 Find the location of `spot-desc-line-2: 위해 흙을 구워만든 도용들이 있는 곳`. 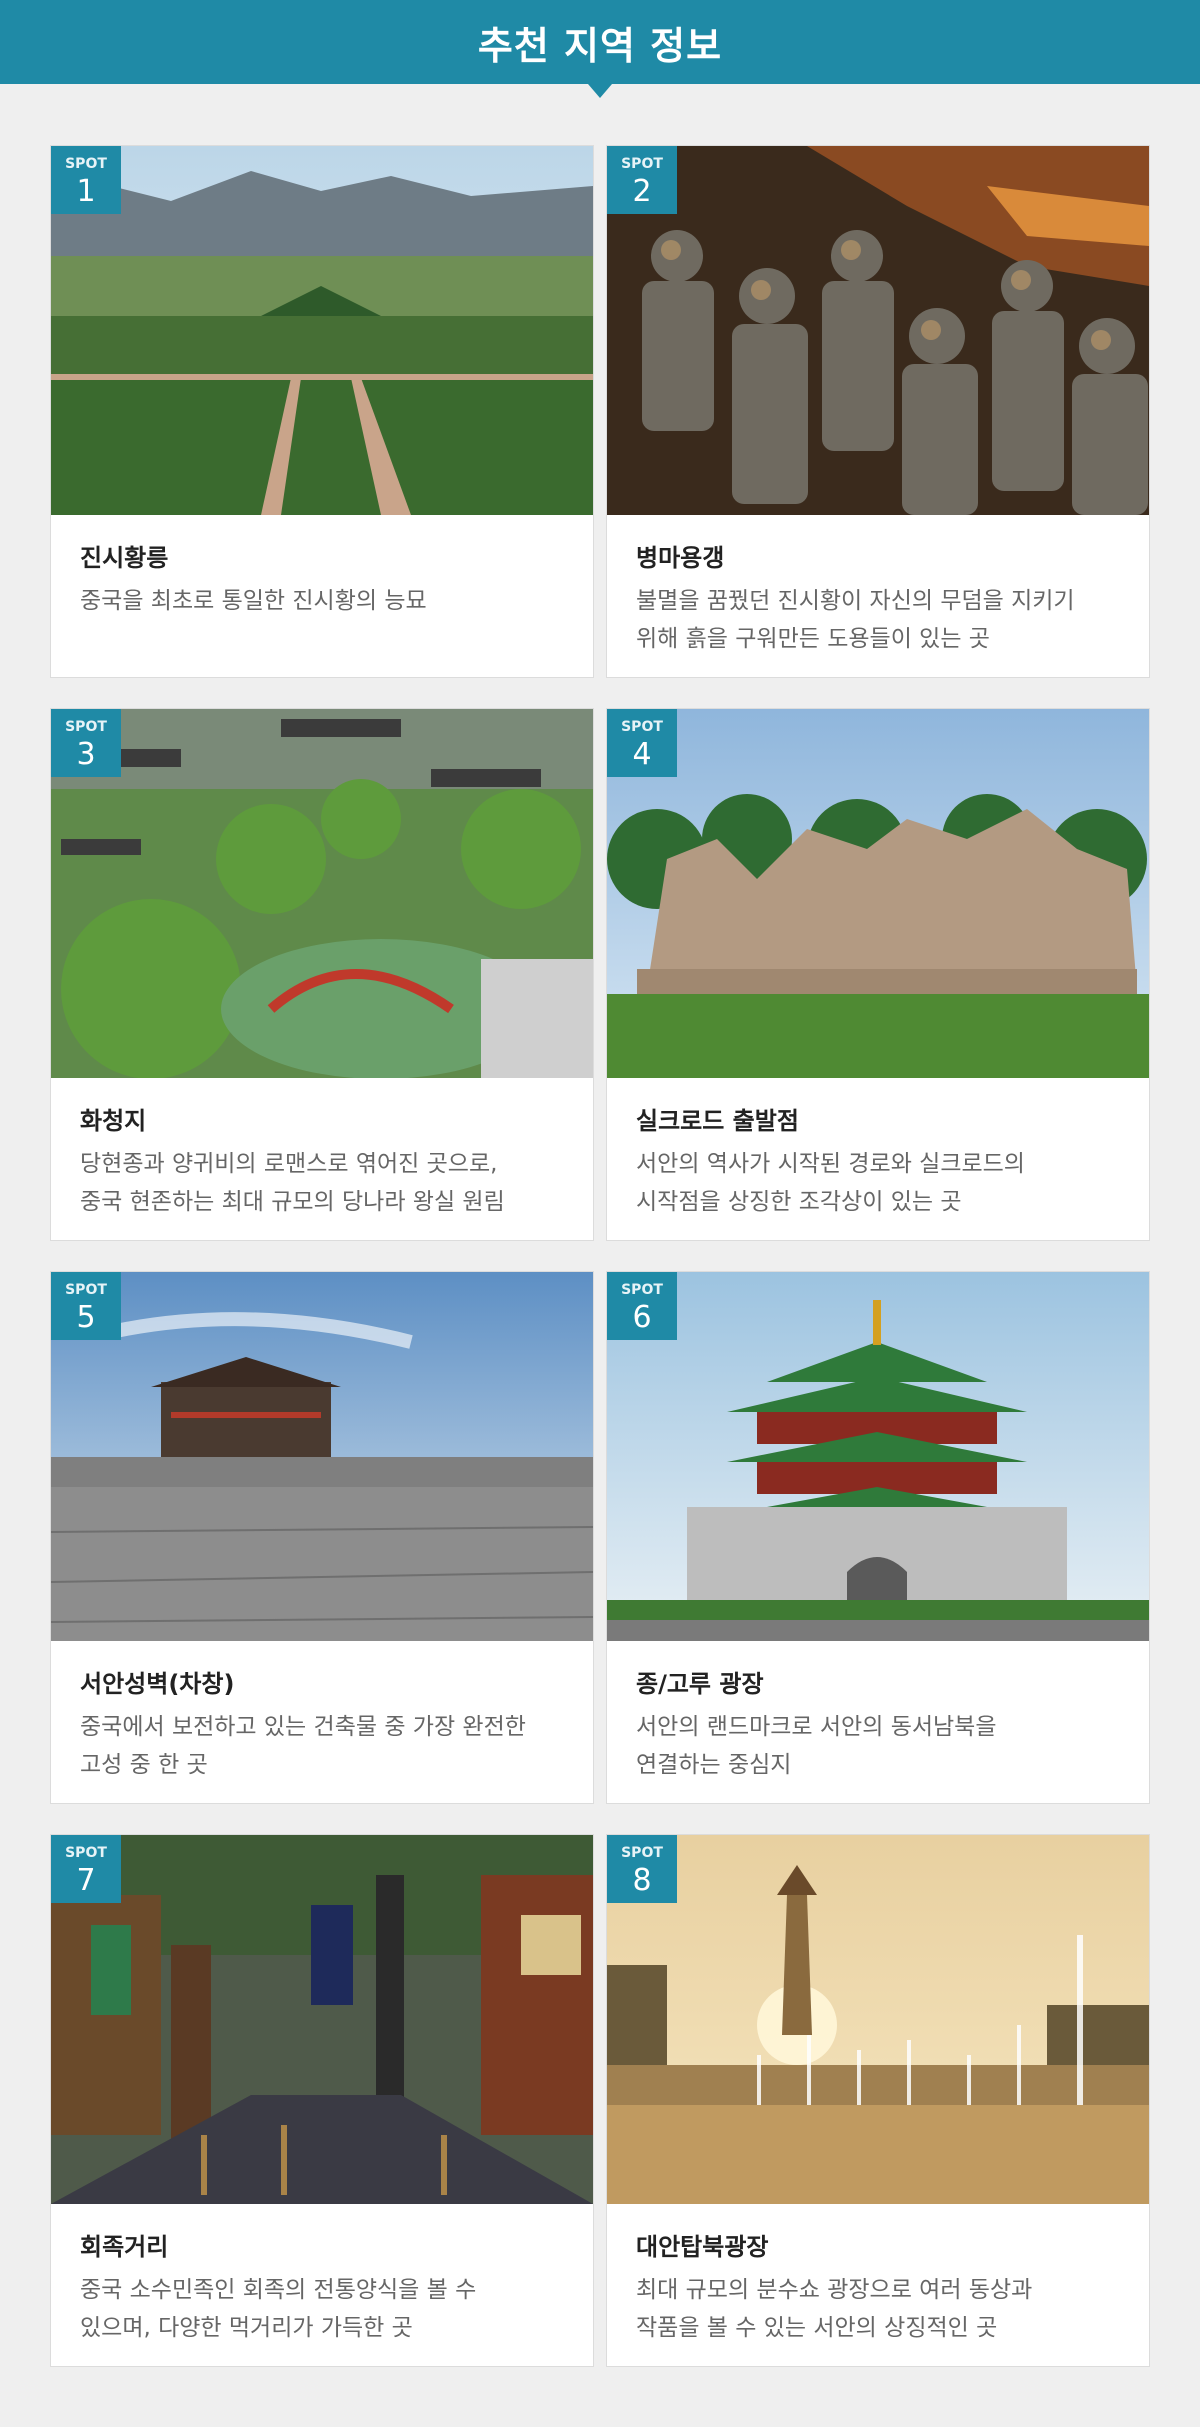

spot-desc-line-2: 위해 흙을 구워만든 도용들이 있는 곳 is located at coordinates (813, 639).